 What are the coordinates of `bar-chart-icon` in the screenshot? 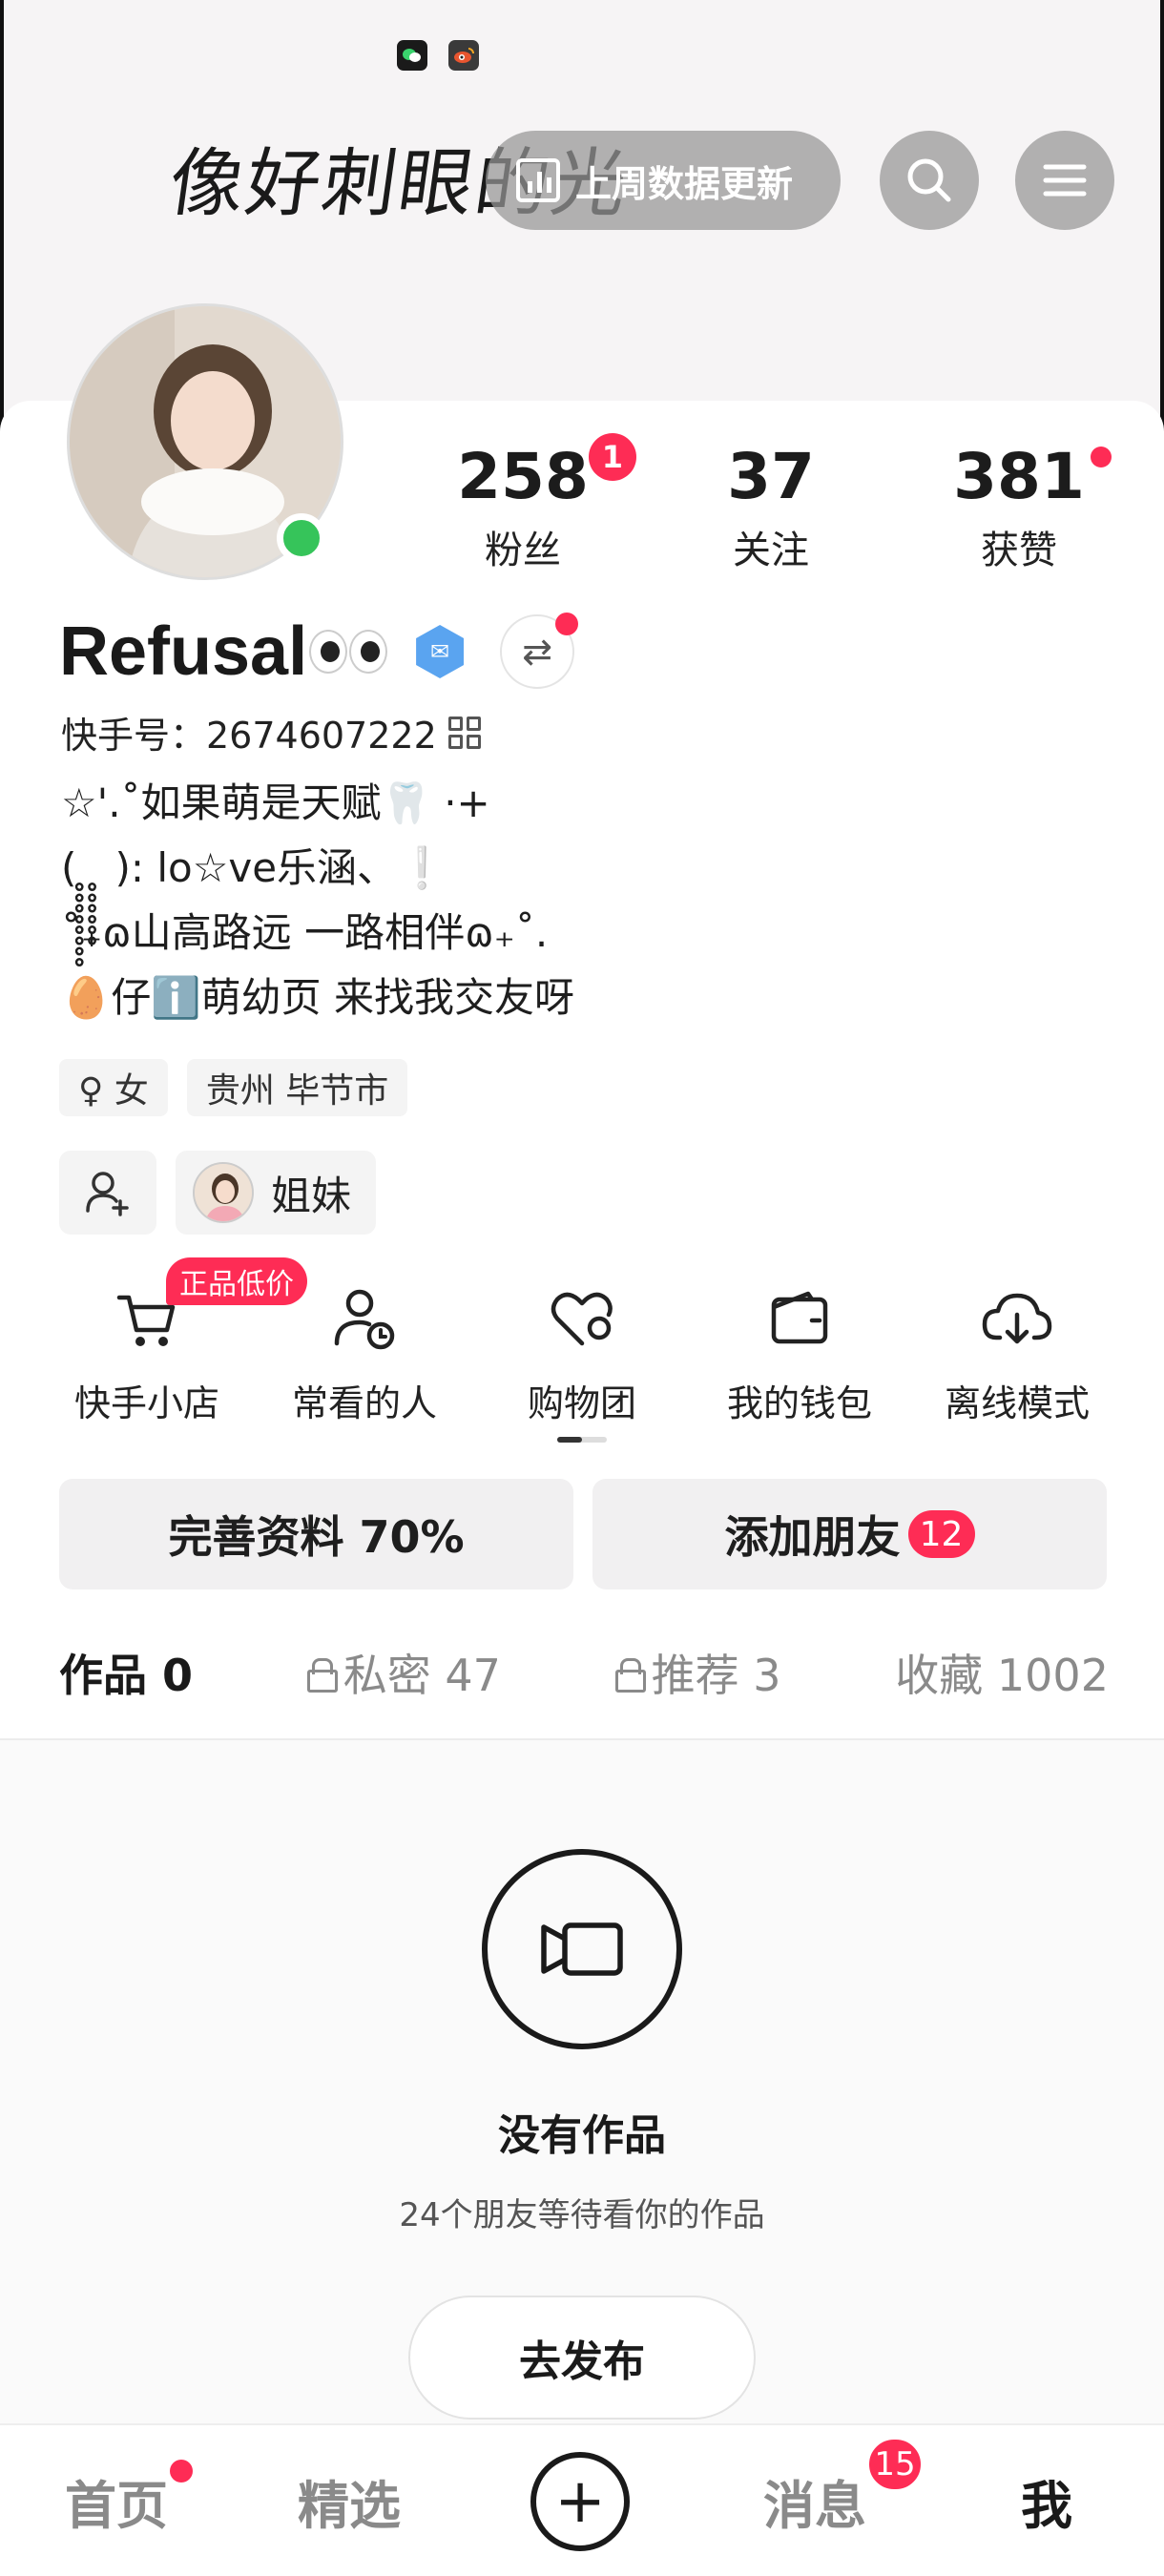 It's located at (538, 180).